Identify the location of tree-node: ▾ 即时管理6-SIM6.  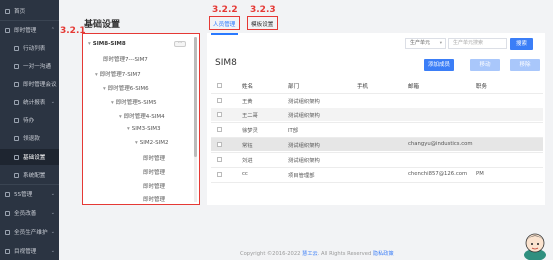
(126, 88).